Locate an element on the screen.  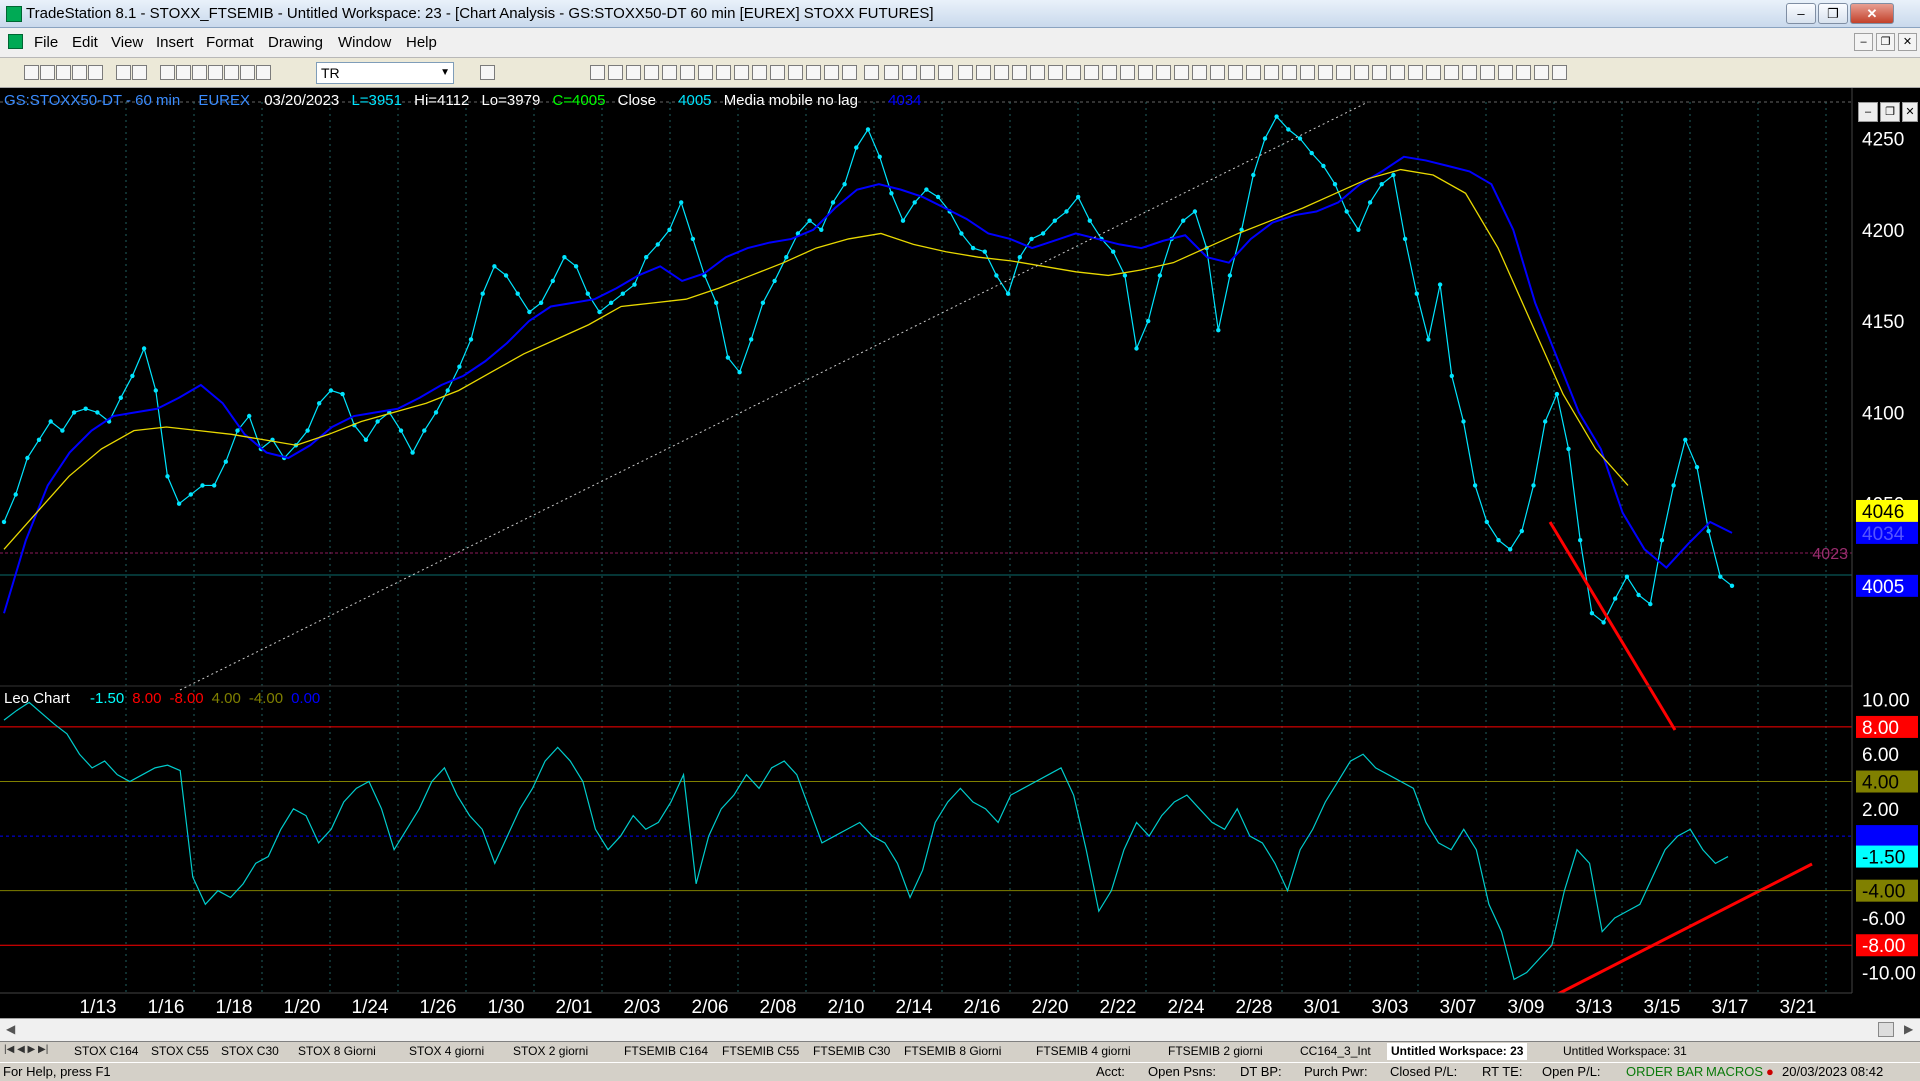
workspace-tab: STOX 8 Giorni is located at coordinates (337, 1051).